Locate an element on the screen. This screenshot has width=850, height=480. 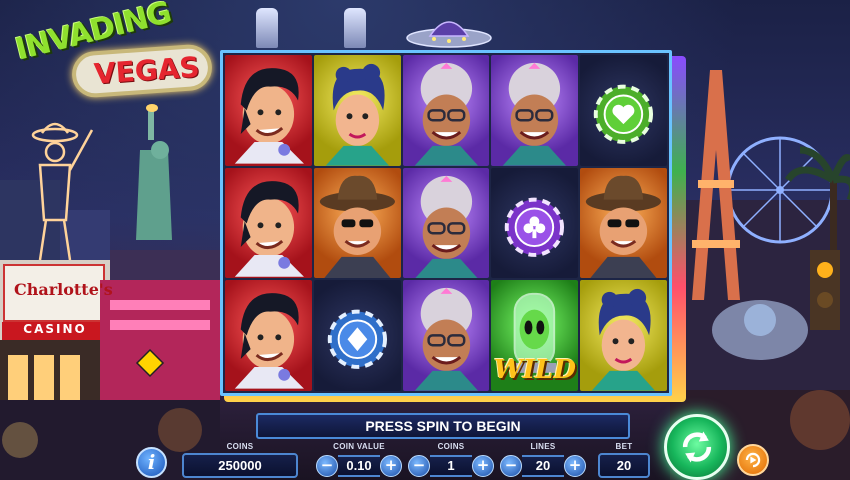
coin-value-decrease-button: − is located at coordinates (327, 466).